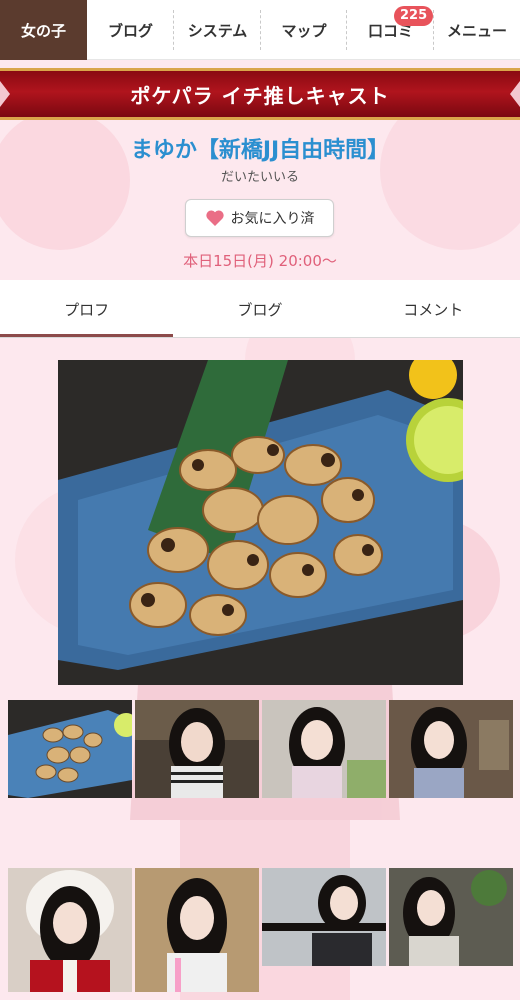 The image size is (520, 1000). I want to click on nav-item-map: マップ, so click(304, 30).